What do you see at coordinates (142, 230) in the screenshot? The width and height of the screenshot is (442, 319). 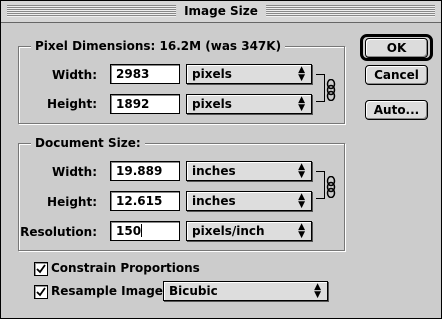 I see `text-caret` at bounding box center [142, 230].